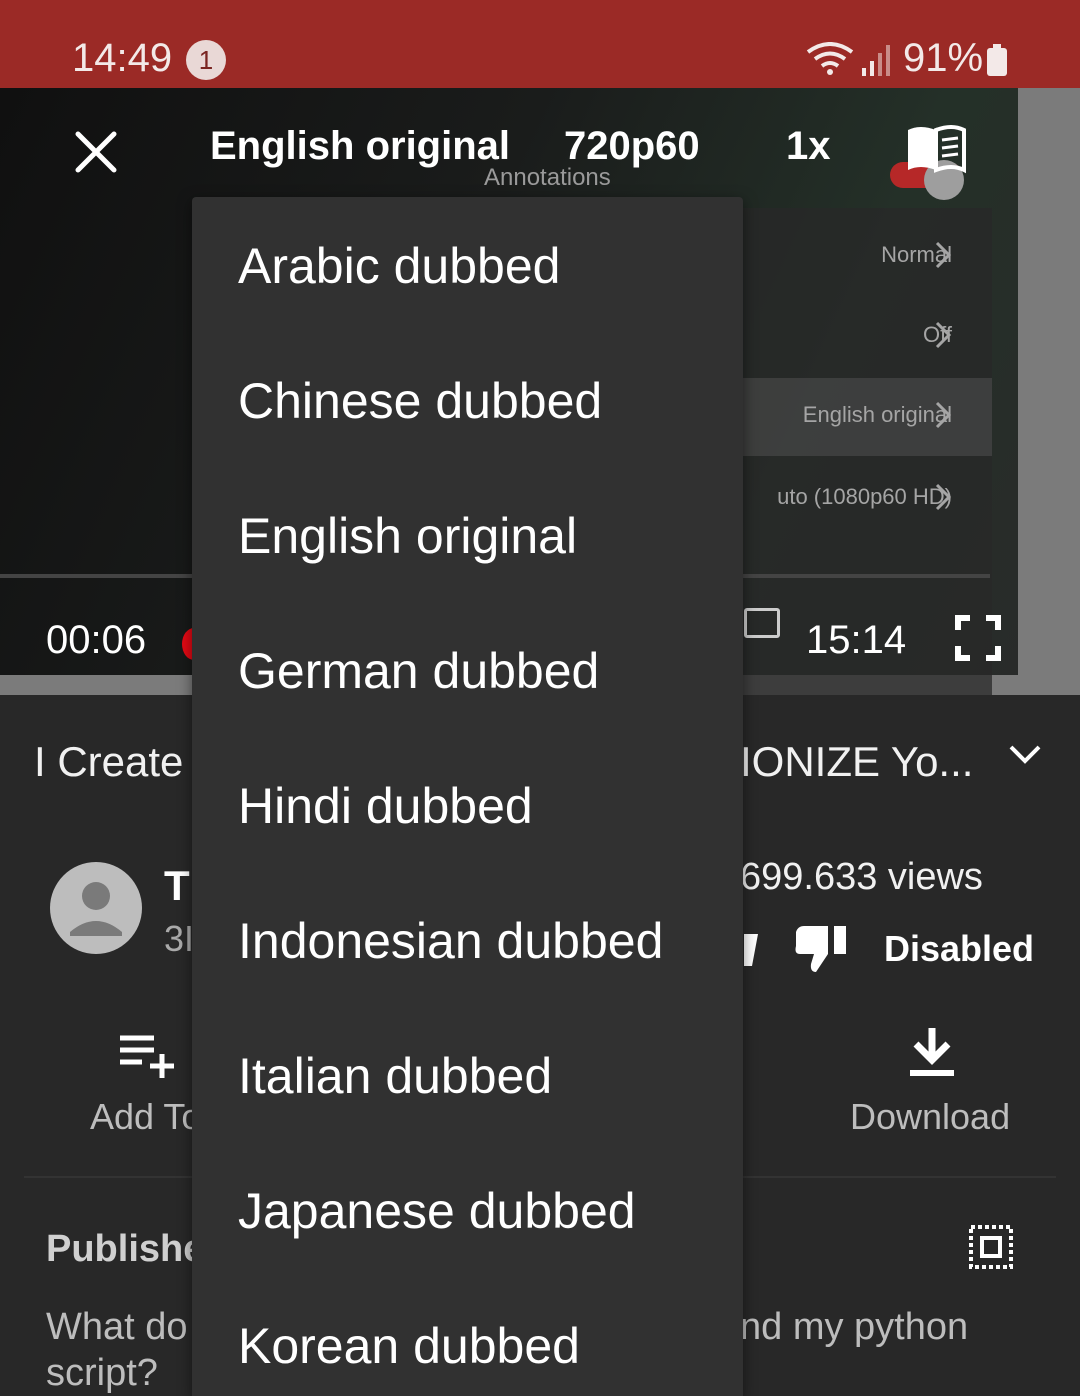 This screenshot has width=1080, height=1396. I want to click on current-time: 00:06, so click(96, 640).